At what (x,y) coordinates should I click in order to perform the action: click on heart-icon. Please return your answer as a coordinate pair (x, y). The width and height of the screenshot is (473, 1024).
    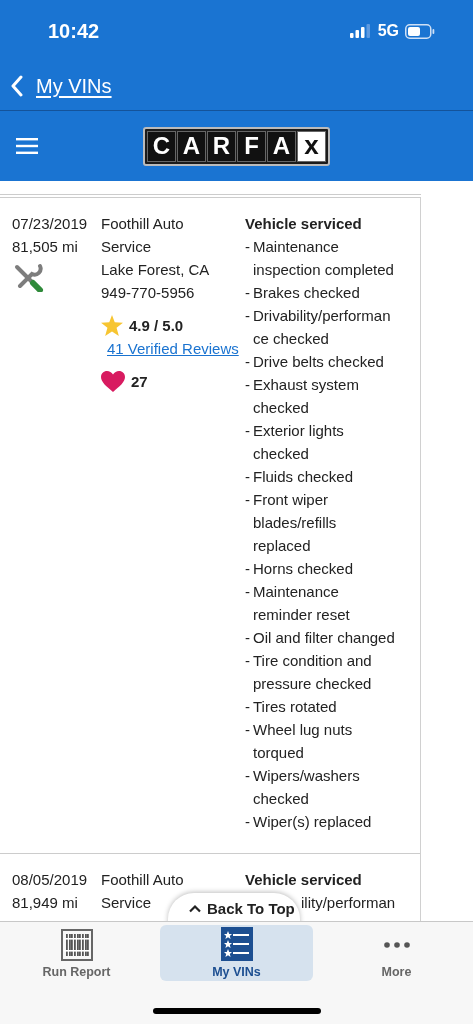
    Looking at the image, I should click on (113, 381).